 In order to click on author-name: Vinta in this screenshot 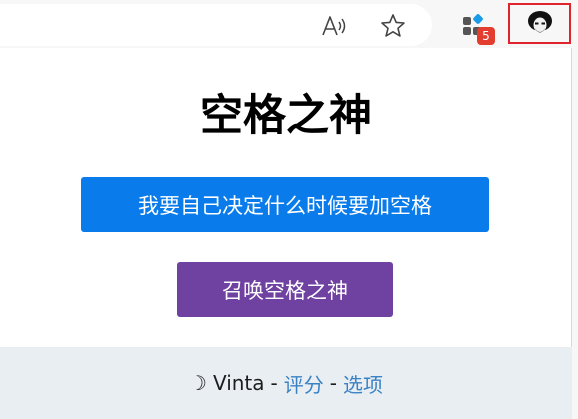, I will do `click(238, 383)`.